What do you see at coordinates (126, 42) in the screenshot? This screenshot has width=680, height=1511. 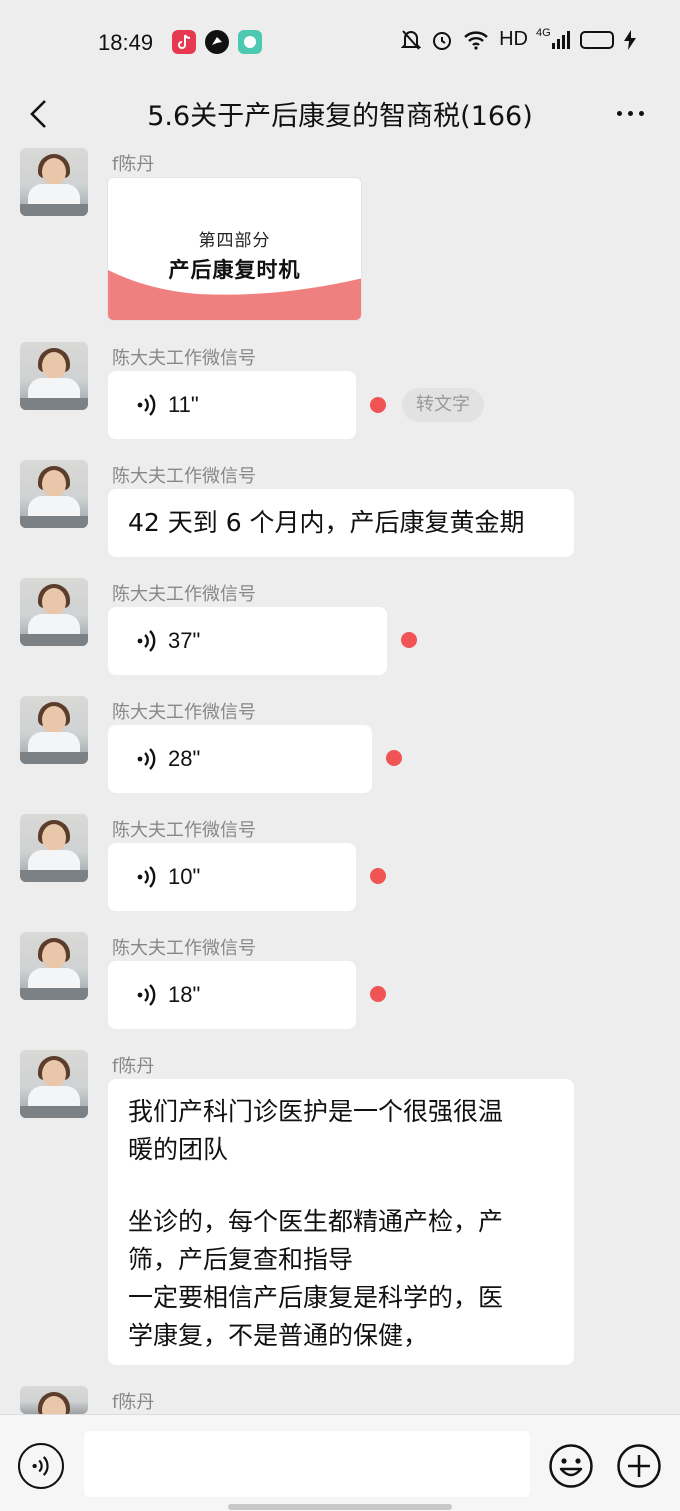 I see `status-time: 18:49` at bounding box center [126, 42].